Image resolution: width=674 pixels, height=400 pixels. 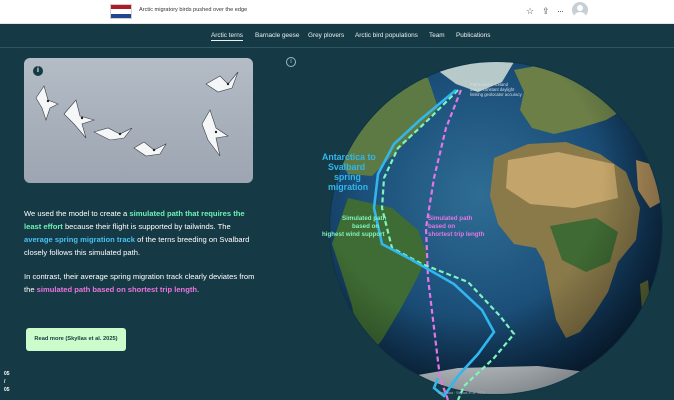 What do you see at coordinates (461, 393) in the screenshot?
I see `map-credit: Map data · Skyllas et al. 2025` at bounding box center [461, 393].